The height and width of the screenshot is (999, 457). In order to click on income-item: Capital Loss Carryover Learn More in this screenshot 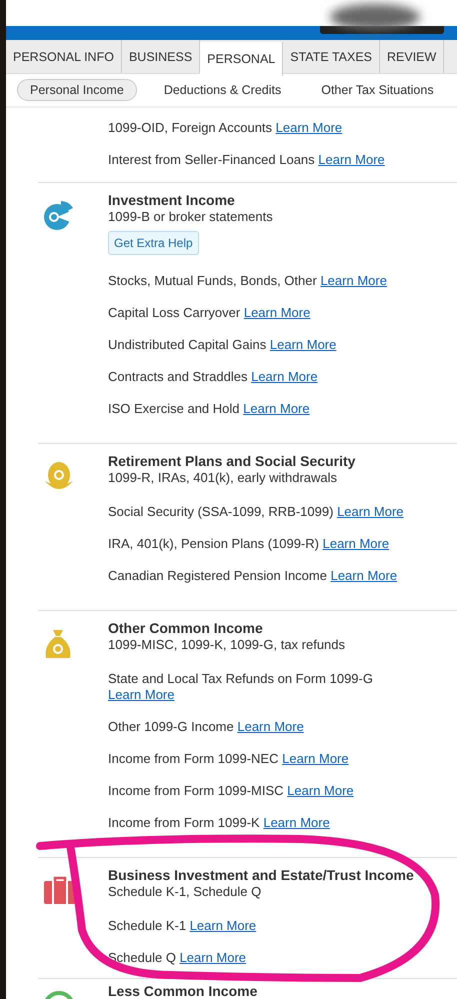, I will do `click(210, 313)`.